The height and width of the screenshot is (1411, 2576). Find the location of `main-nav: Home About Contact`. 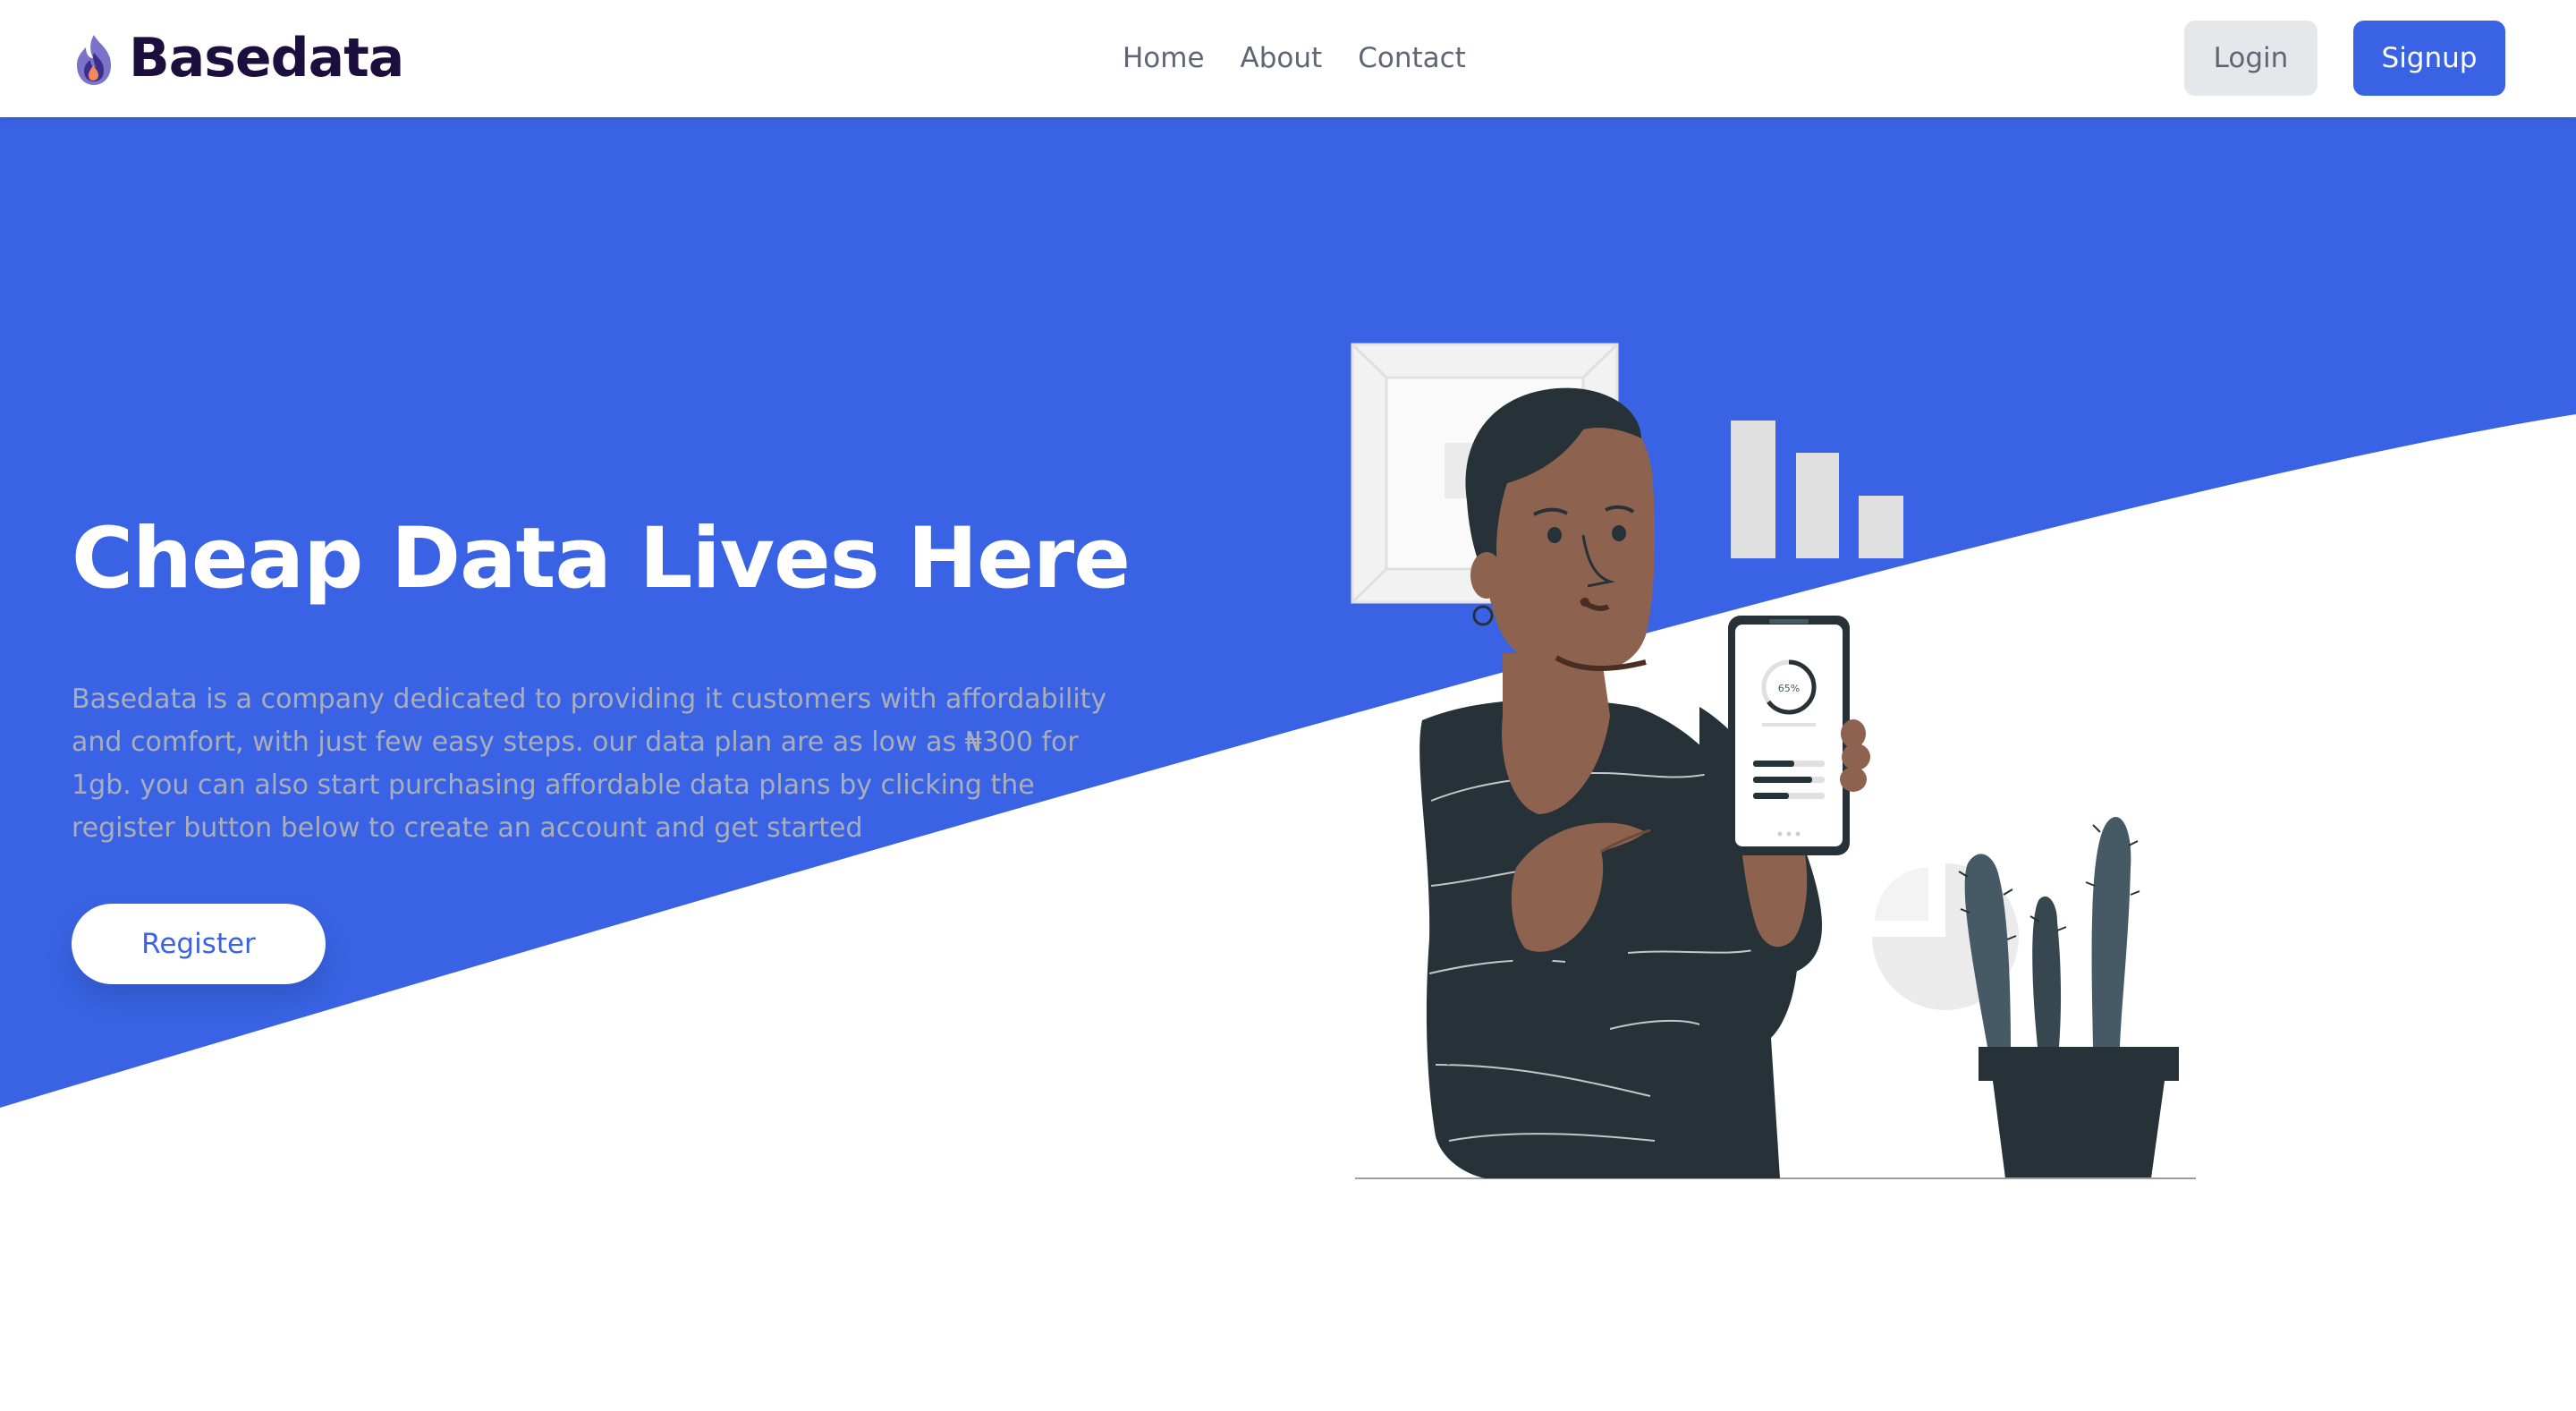

main-nav: Home About Contact is located at coordinates (1294, 59).